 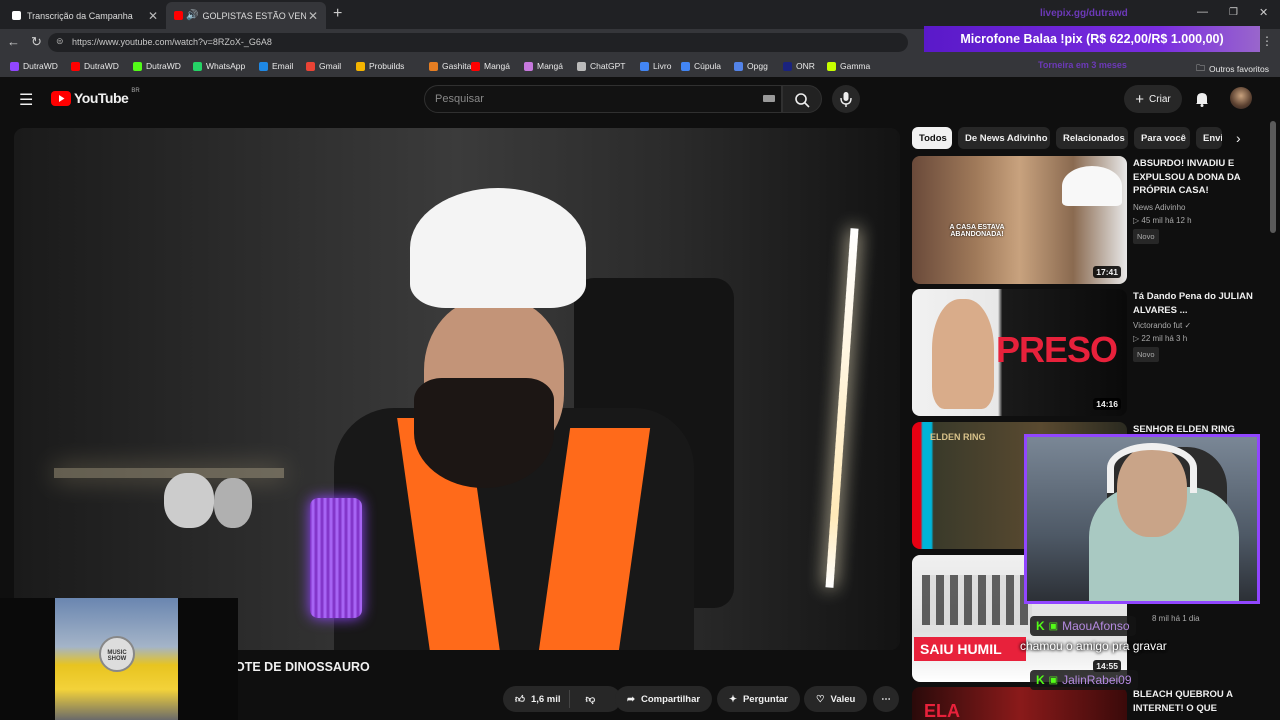 What do you see at coordinates (26, 100) in the screenshot?
I see `hamburger-menu-icon: ☰` at bounding box center [26, 100].